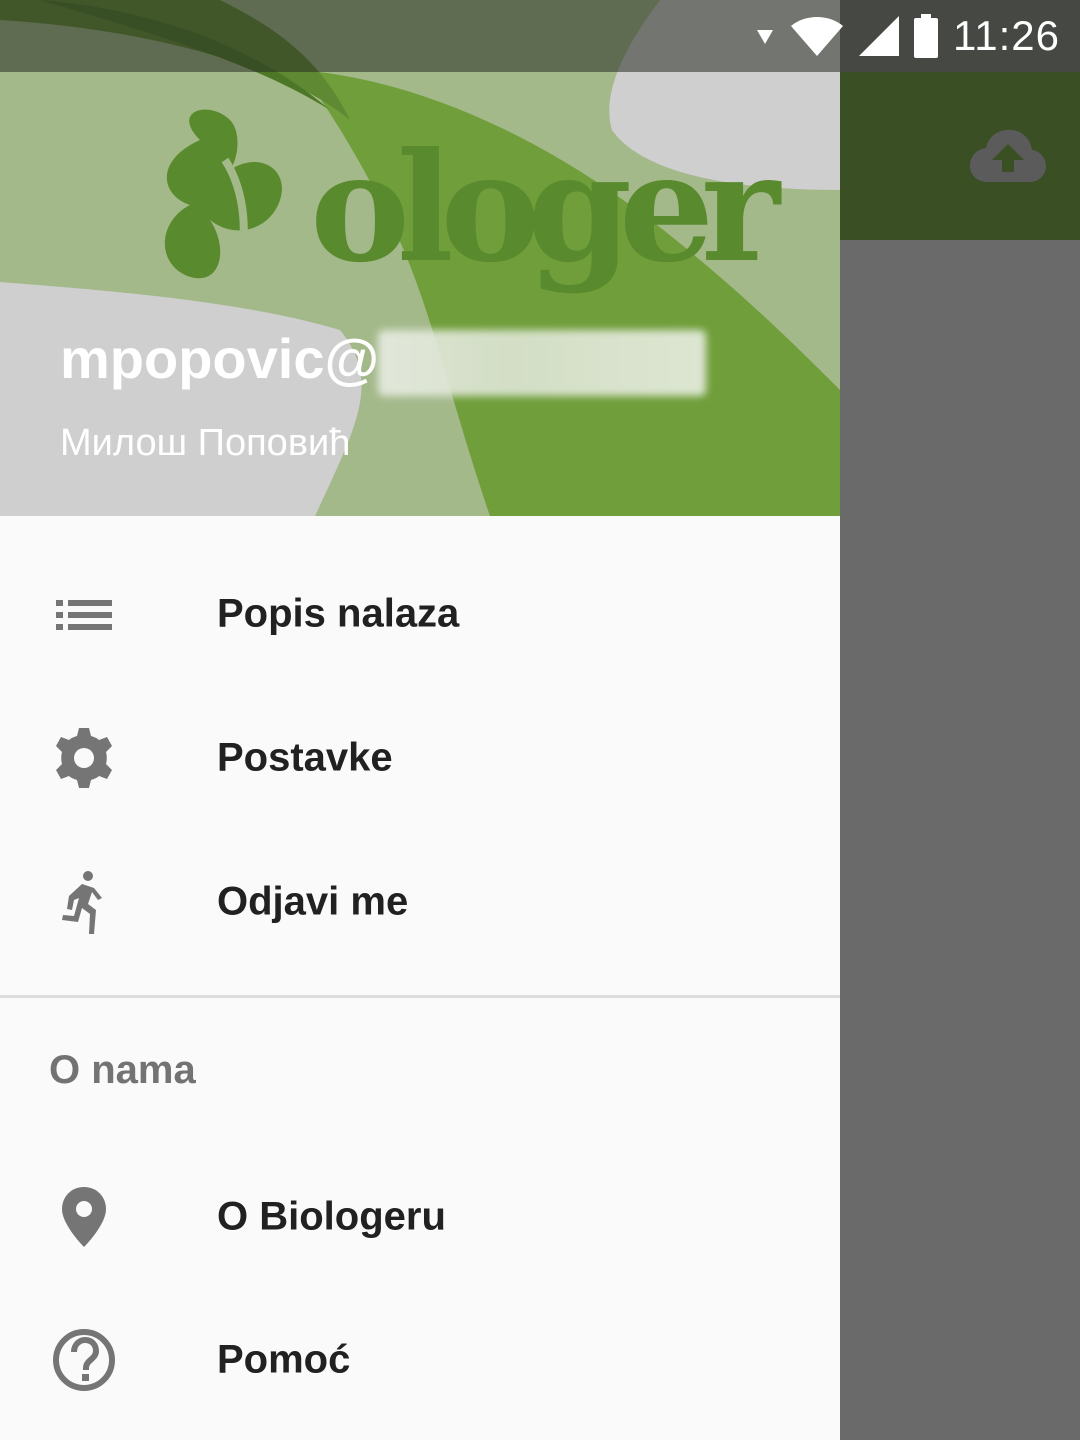 The width and height of the screenshot is (1080, 1440). I want to click on menu-item-label: Postavke, so click(305, 757).